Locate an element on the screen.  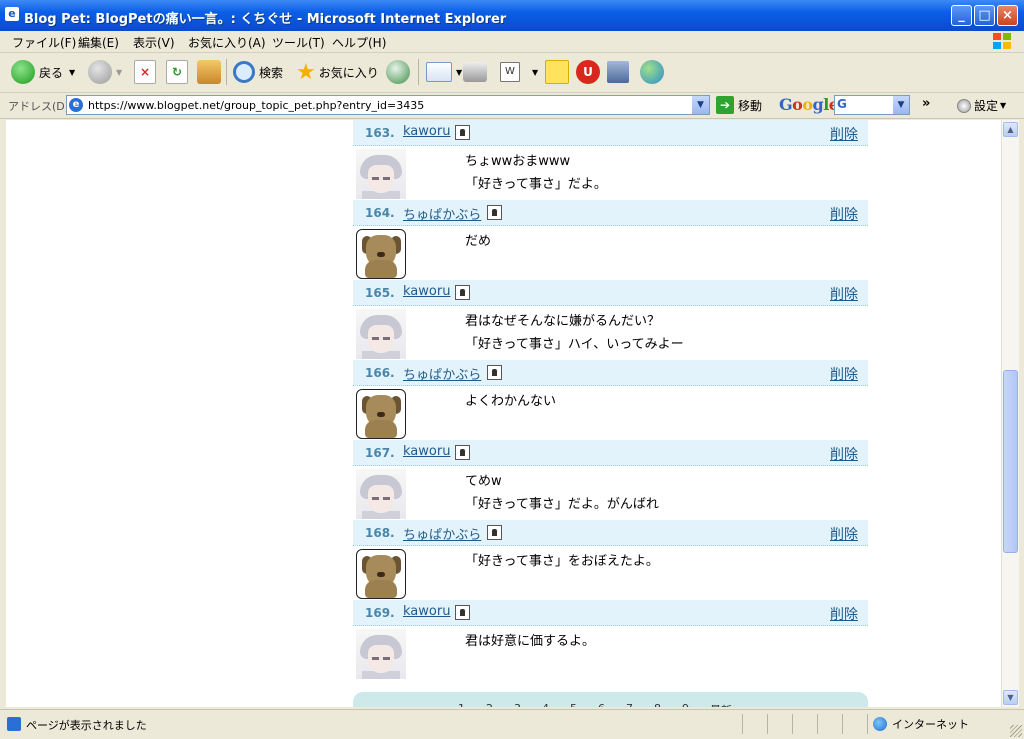
vertical-scrollbar: ▲ ▼ is located at coordinates (1010, 413).